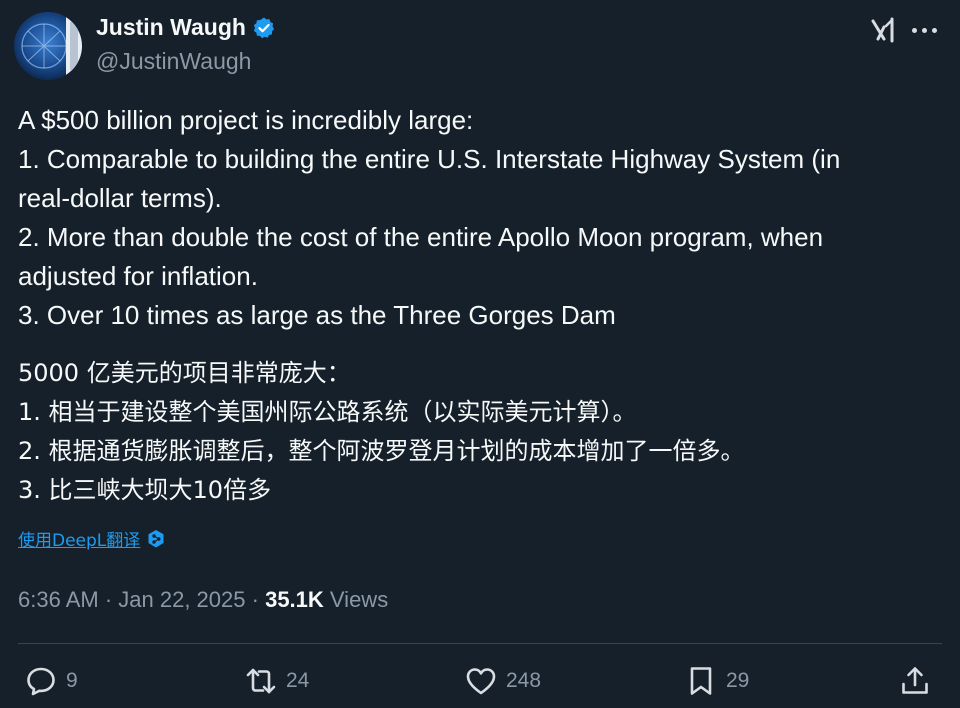  What do you see at coordinates (173, 61) in the screenshot?
I see `author-handle: @JustinWaugh` at bounding box center [173, 61].